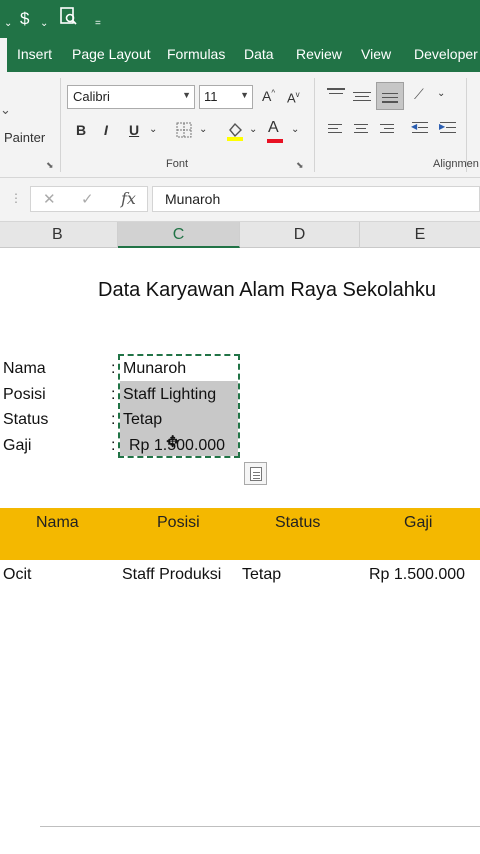 The image size is (480, 854). Describe the element at coordinates (390, 96) in the screenshot. I see `align-bottom-button` at that location.